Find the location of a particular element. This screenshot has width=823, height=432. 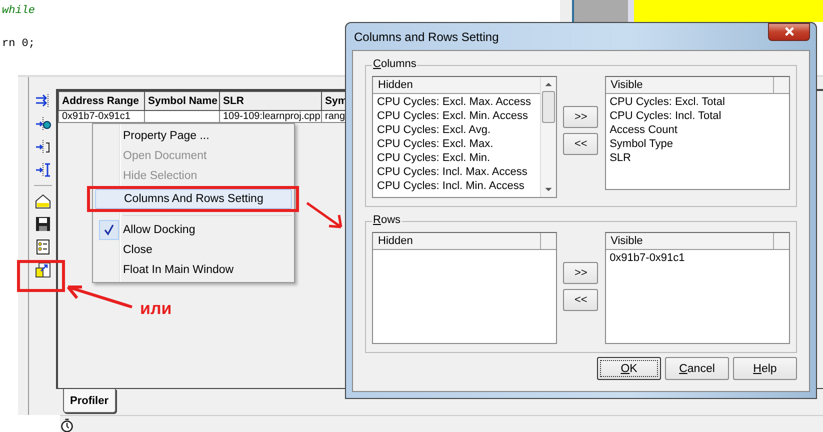

document-icon is located at coordinates (42, 247).